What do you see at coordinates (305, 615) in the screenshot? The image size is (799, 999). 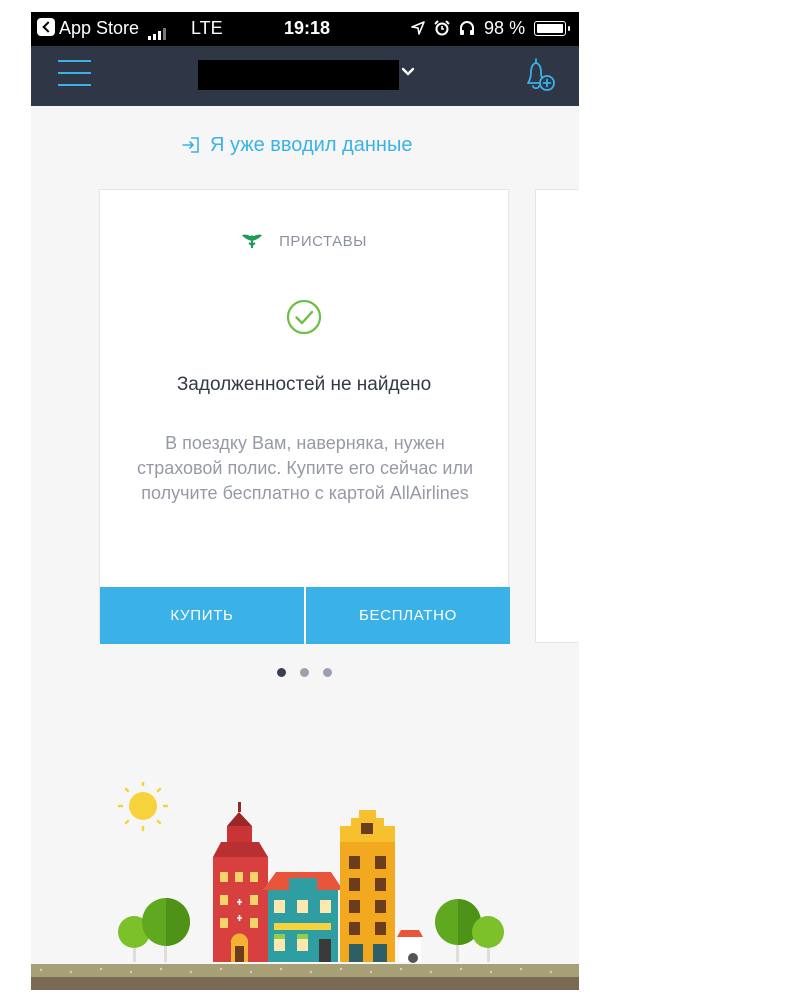 I see `card-actions: КУПИТЬ БЕСПЛАТНО` at bounding box center [305, 615].